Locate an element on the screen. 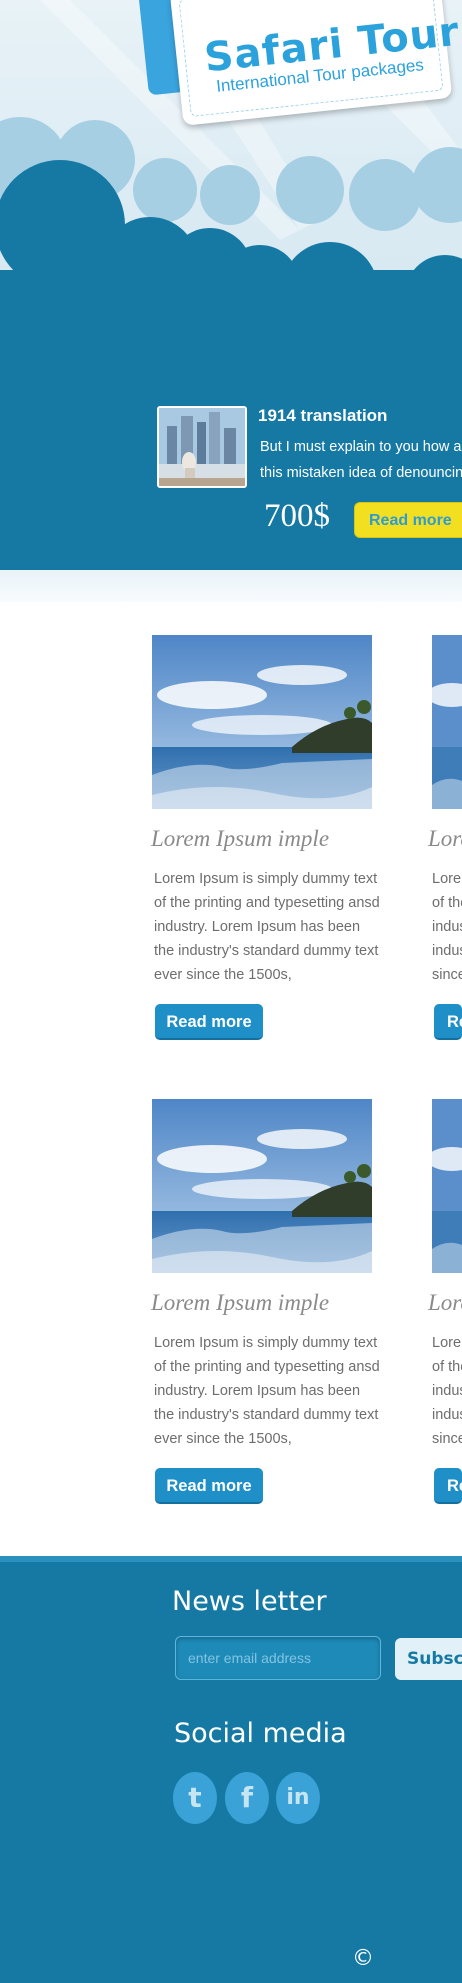 This screenshot has width=462, height=1983. featured-image is located at coordinates (202, 447).